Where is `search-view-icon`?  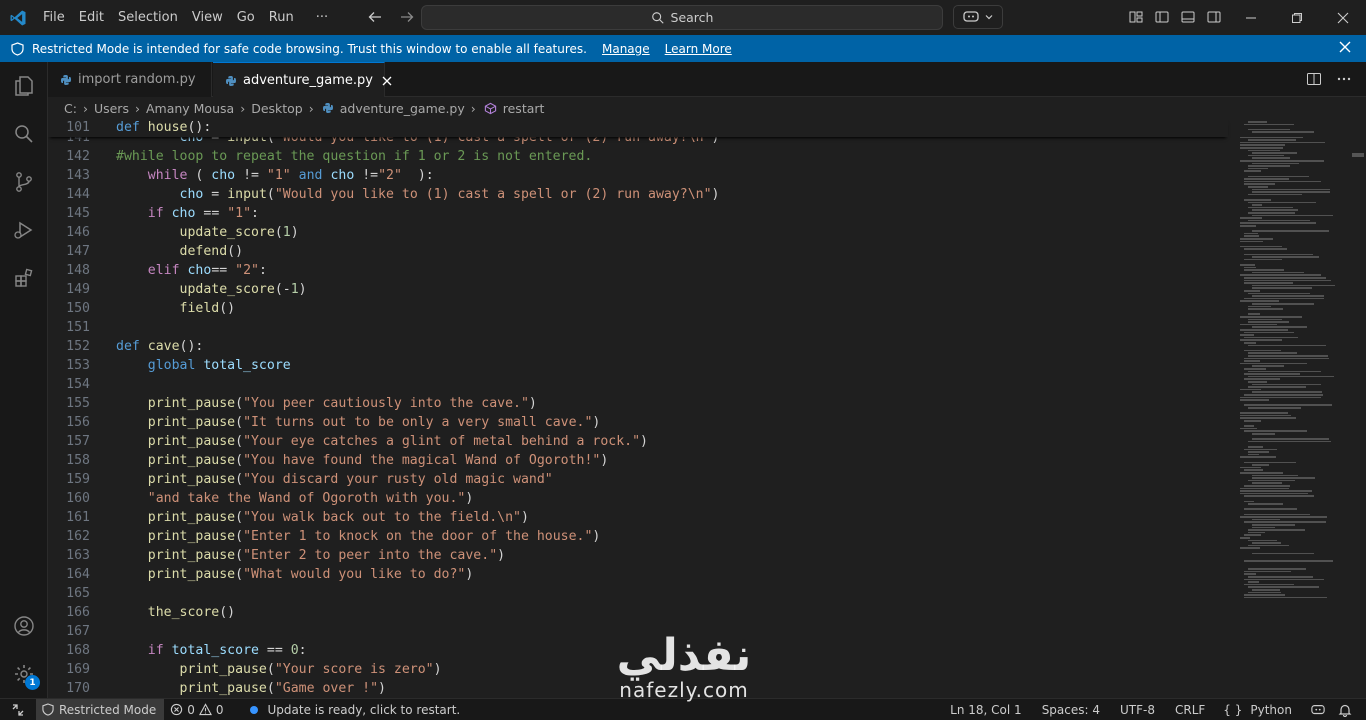 search-view-icon is located at coordinates (24, 134).